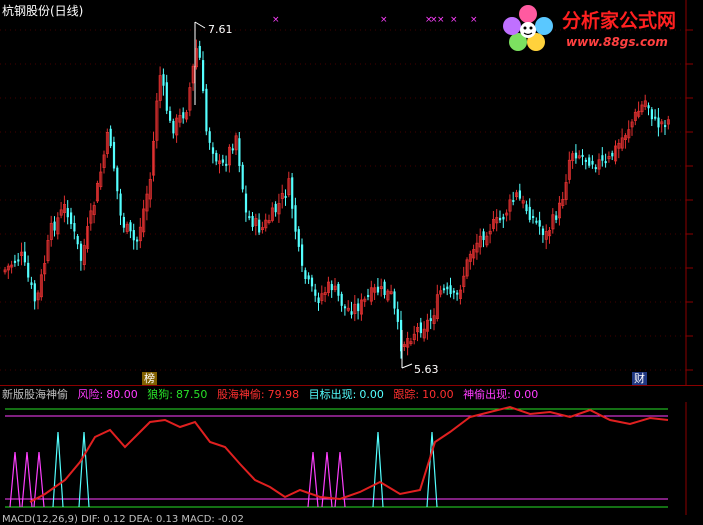 The height and width of the screenshot is (525, 703). I want to click on field-value-target: 0.00, so click(371, 394).